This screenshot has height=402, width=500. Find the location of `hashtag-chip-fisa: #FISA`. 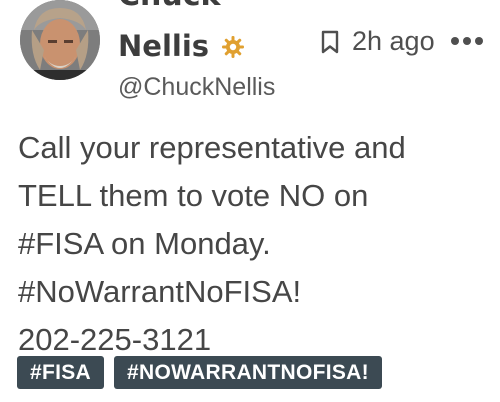

hashtag-chip-fisa: #FISA is located at coordinates (61, 372).